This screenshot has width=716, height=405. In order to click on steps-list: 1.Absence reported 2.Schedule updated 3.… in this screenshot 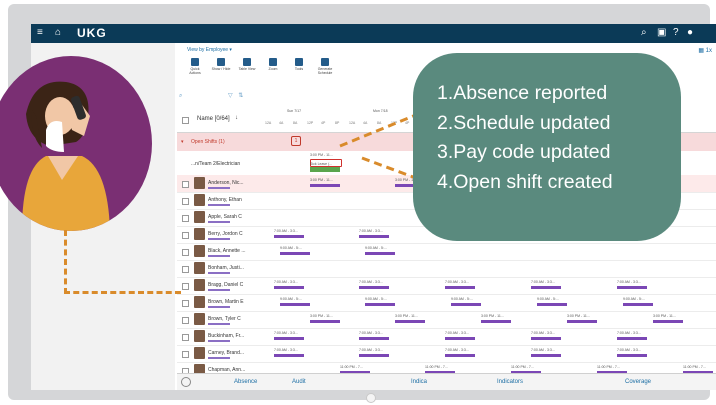, I will do `click(525, 138)`.